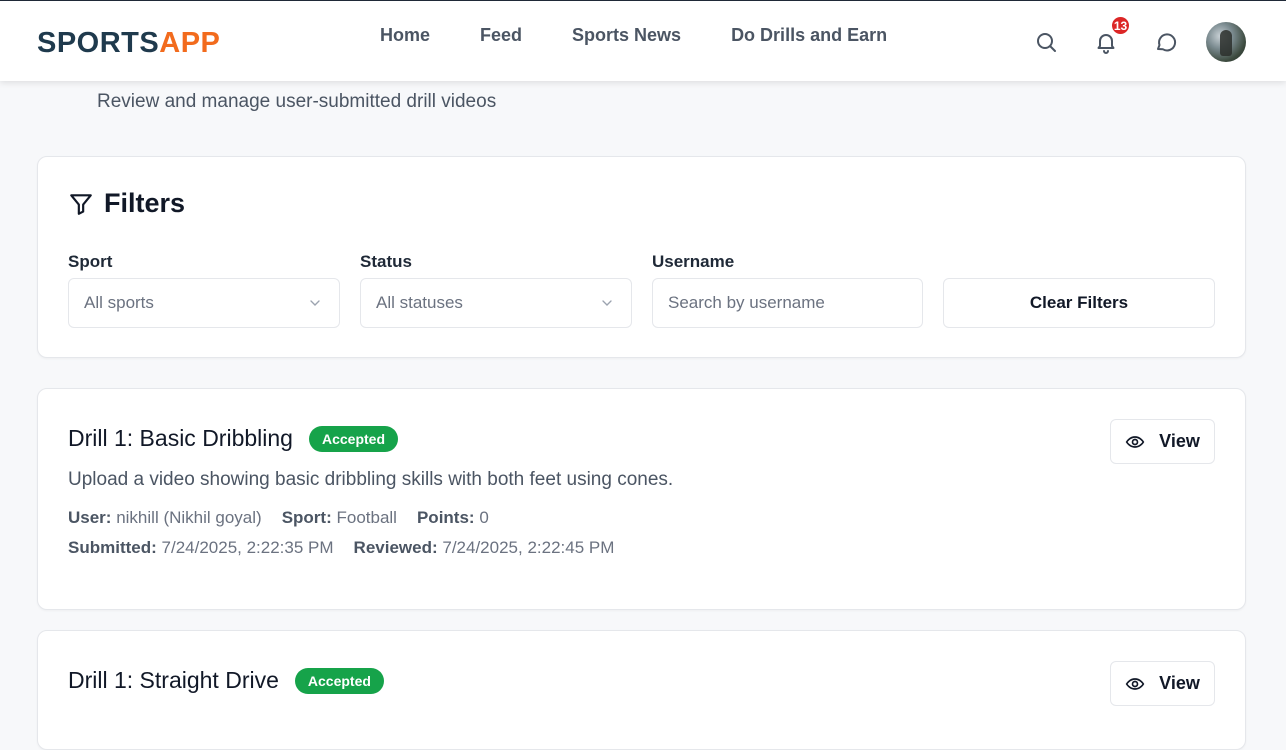 The width and height of the screenshot is (1286, 750). What do you see at coordinates (1166, 42) in the screenshot?
I see `chat-icon` at bounding box center [1166, 42].